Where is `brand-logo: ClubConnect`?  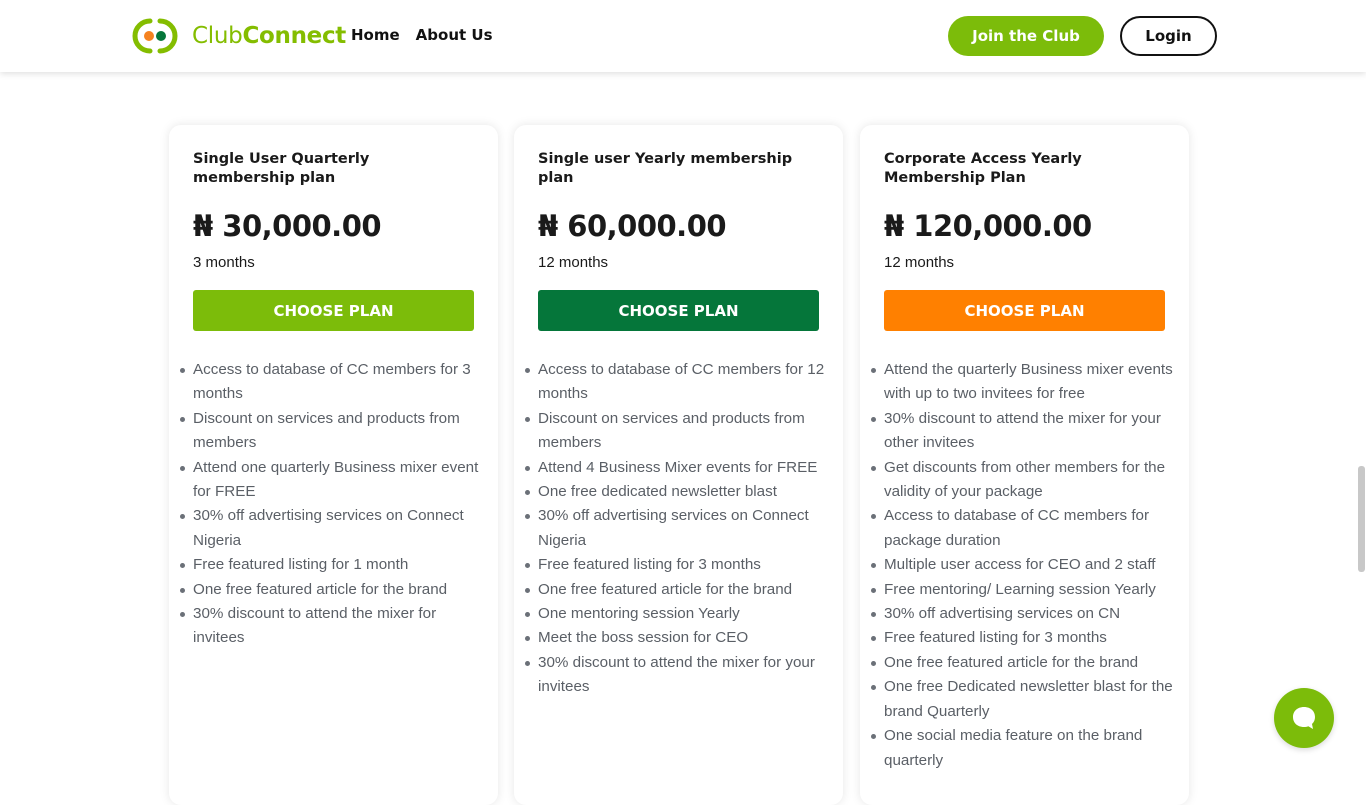
brand-logo: ClubConnect is located at coordinates (239, 36).